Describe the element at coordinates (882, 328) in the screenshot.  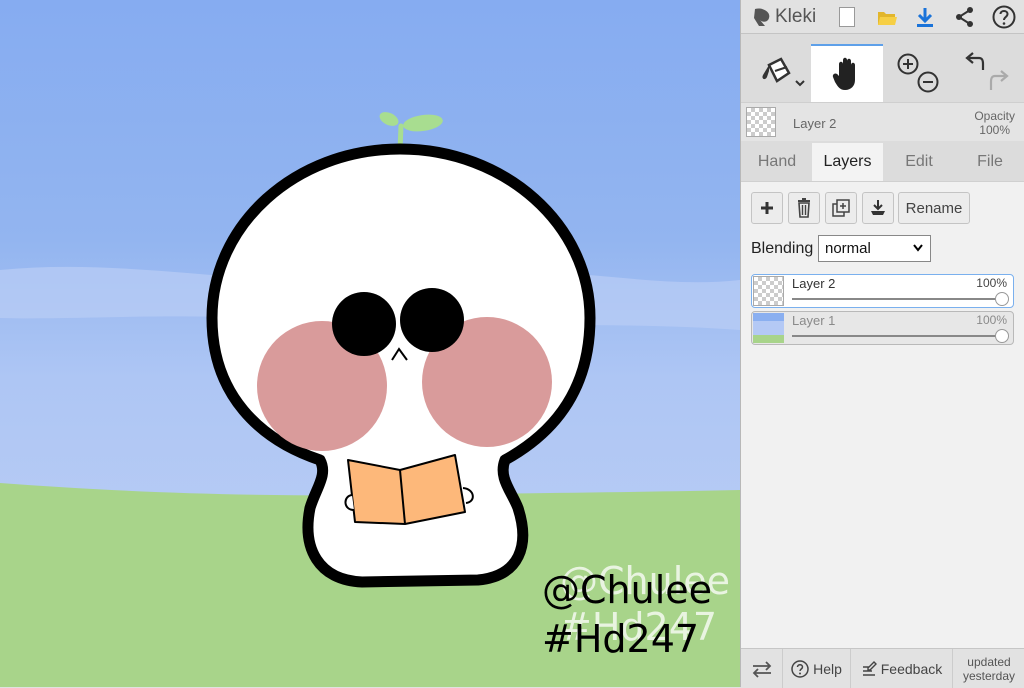
I see `layer-row-layer-1: Layer 1 100%` at that location.